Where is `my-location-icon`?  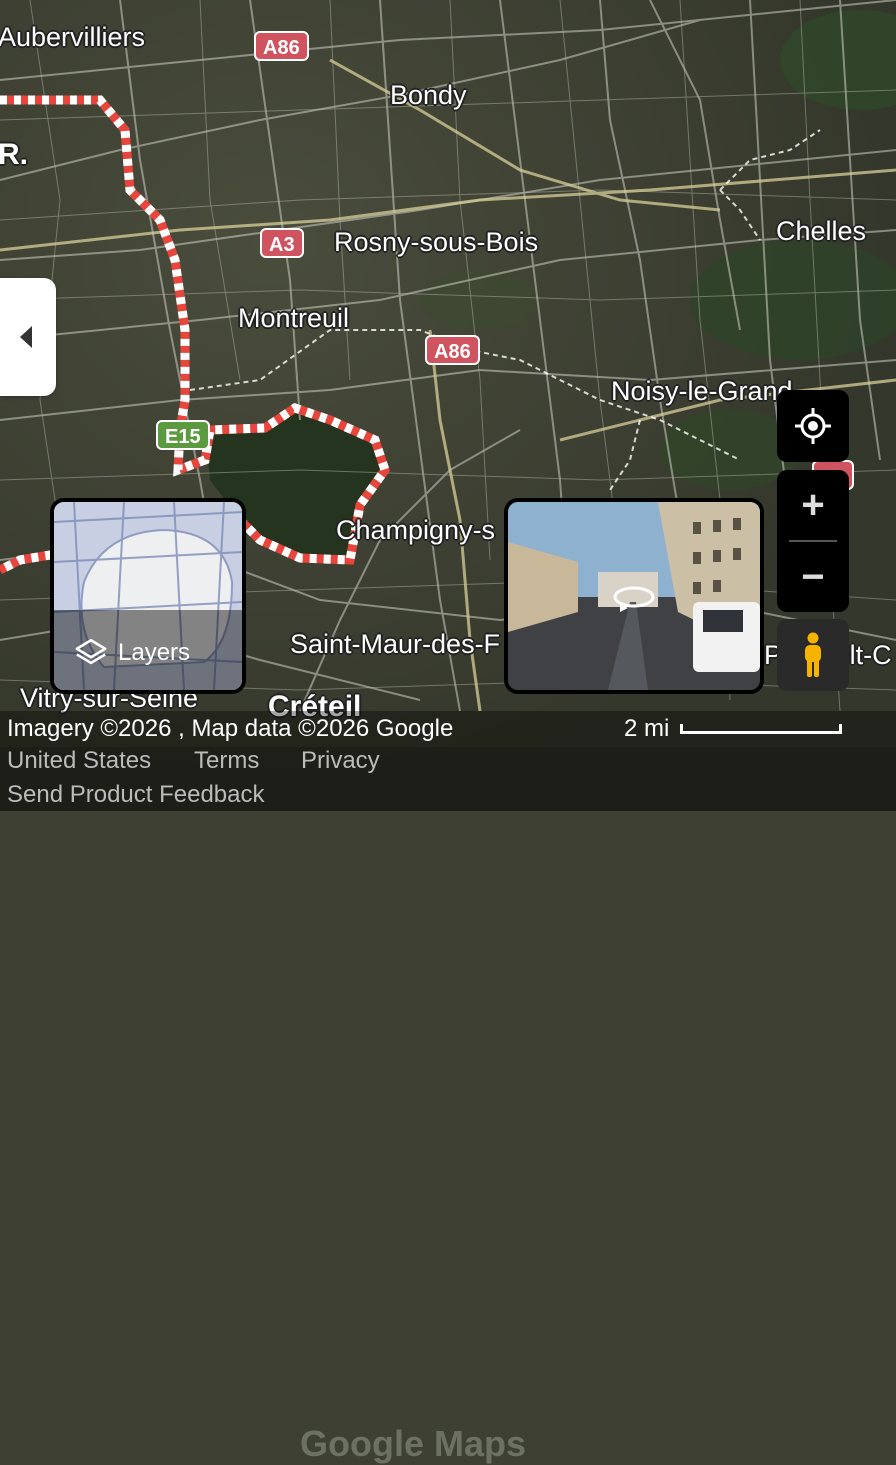
my-location-icon is located at coordinates (813, 426).